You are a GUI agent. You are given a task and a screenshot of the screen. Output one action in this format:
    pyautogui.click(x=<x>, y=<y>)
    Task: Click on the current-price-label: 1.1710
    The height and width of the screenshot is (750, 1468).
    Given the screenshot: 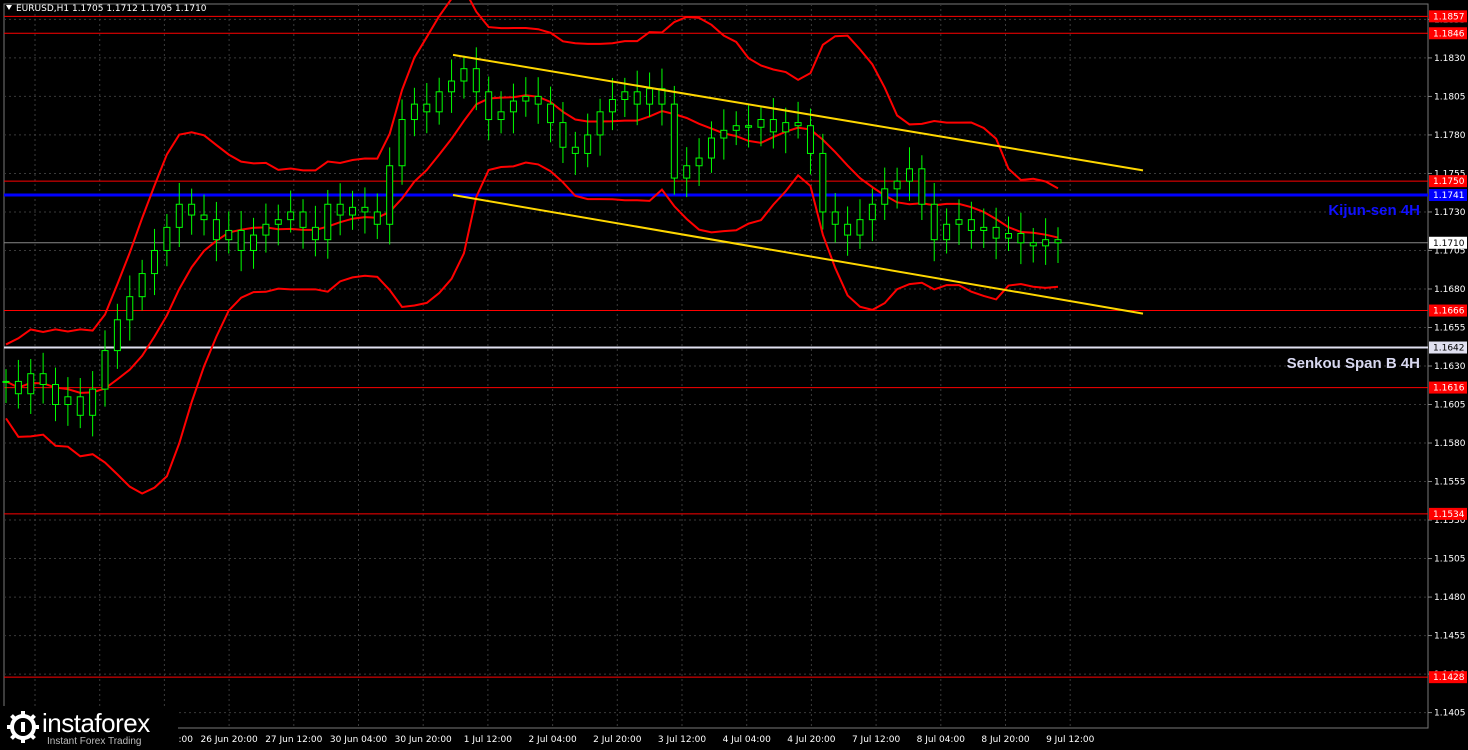 What is the action you would take?
    pyautogui.click(x=1449, y=244)
    